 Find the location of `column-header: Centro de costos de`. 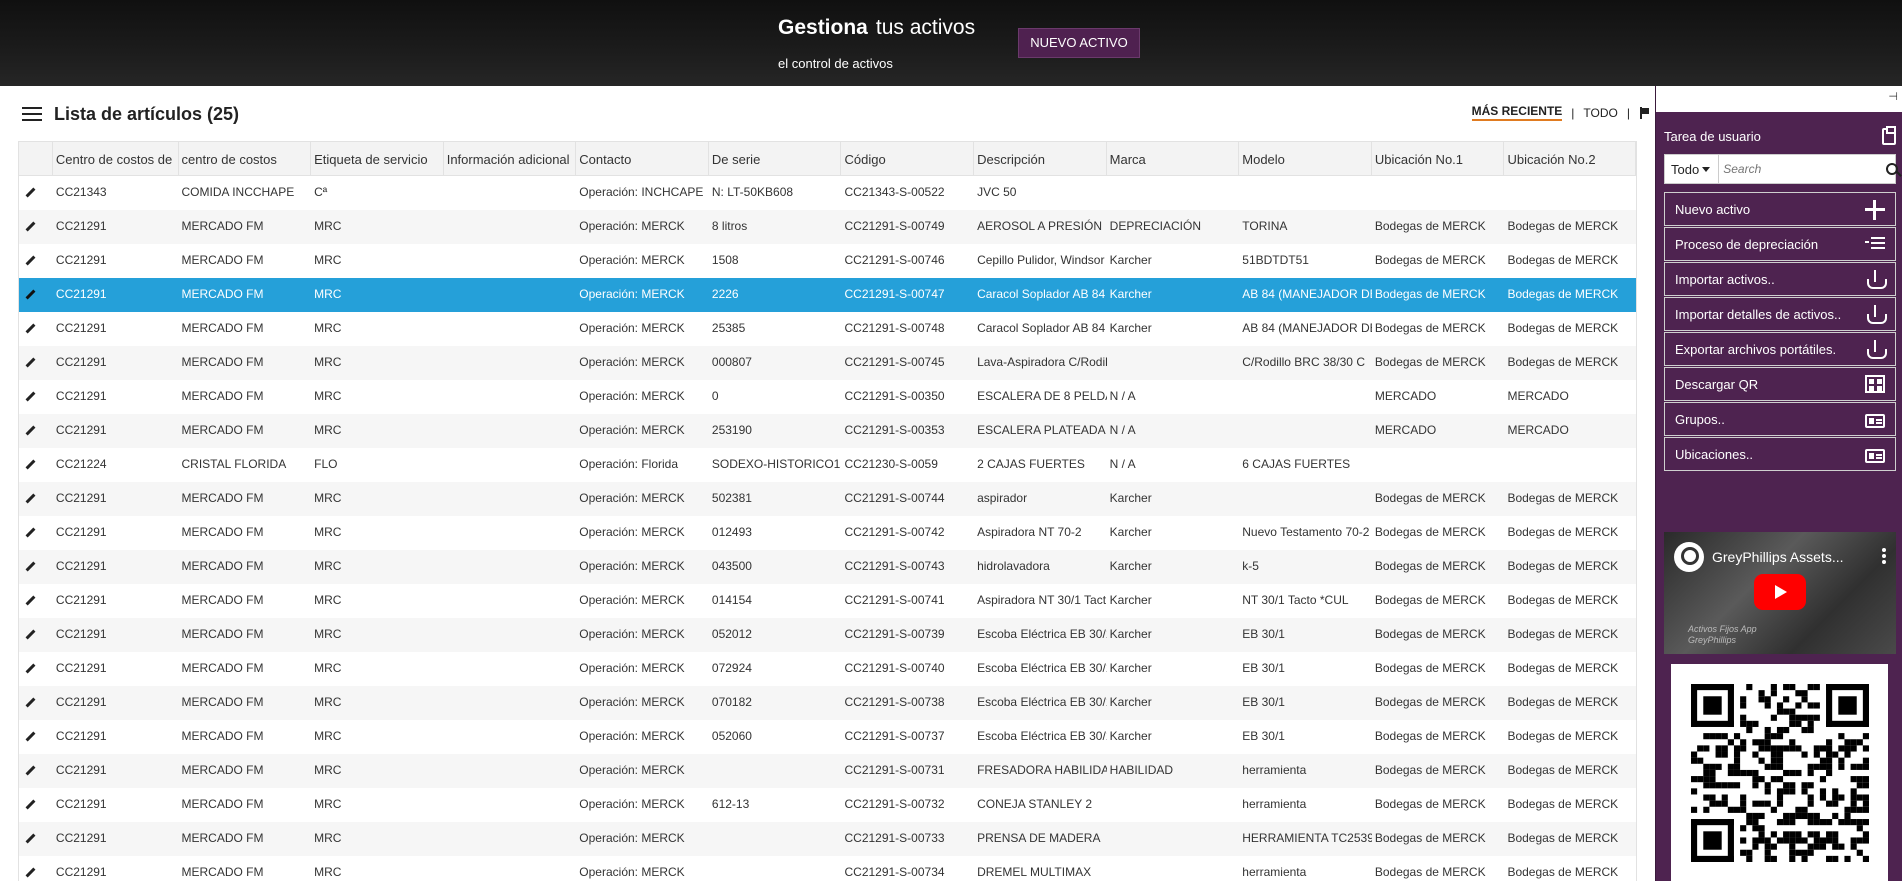

column-header: Centro de costos de is located at coordinates (116, 158).